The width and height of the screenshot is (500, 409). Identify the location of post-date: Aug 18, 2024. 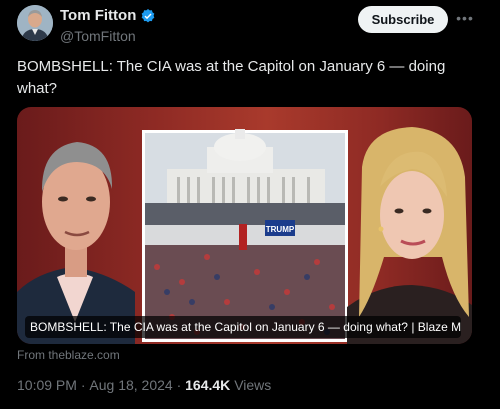
(130, 385).